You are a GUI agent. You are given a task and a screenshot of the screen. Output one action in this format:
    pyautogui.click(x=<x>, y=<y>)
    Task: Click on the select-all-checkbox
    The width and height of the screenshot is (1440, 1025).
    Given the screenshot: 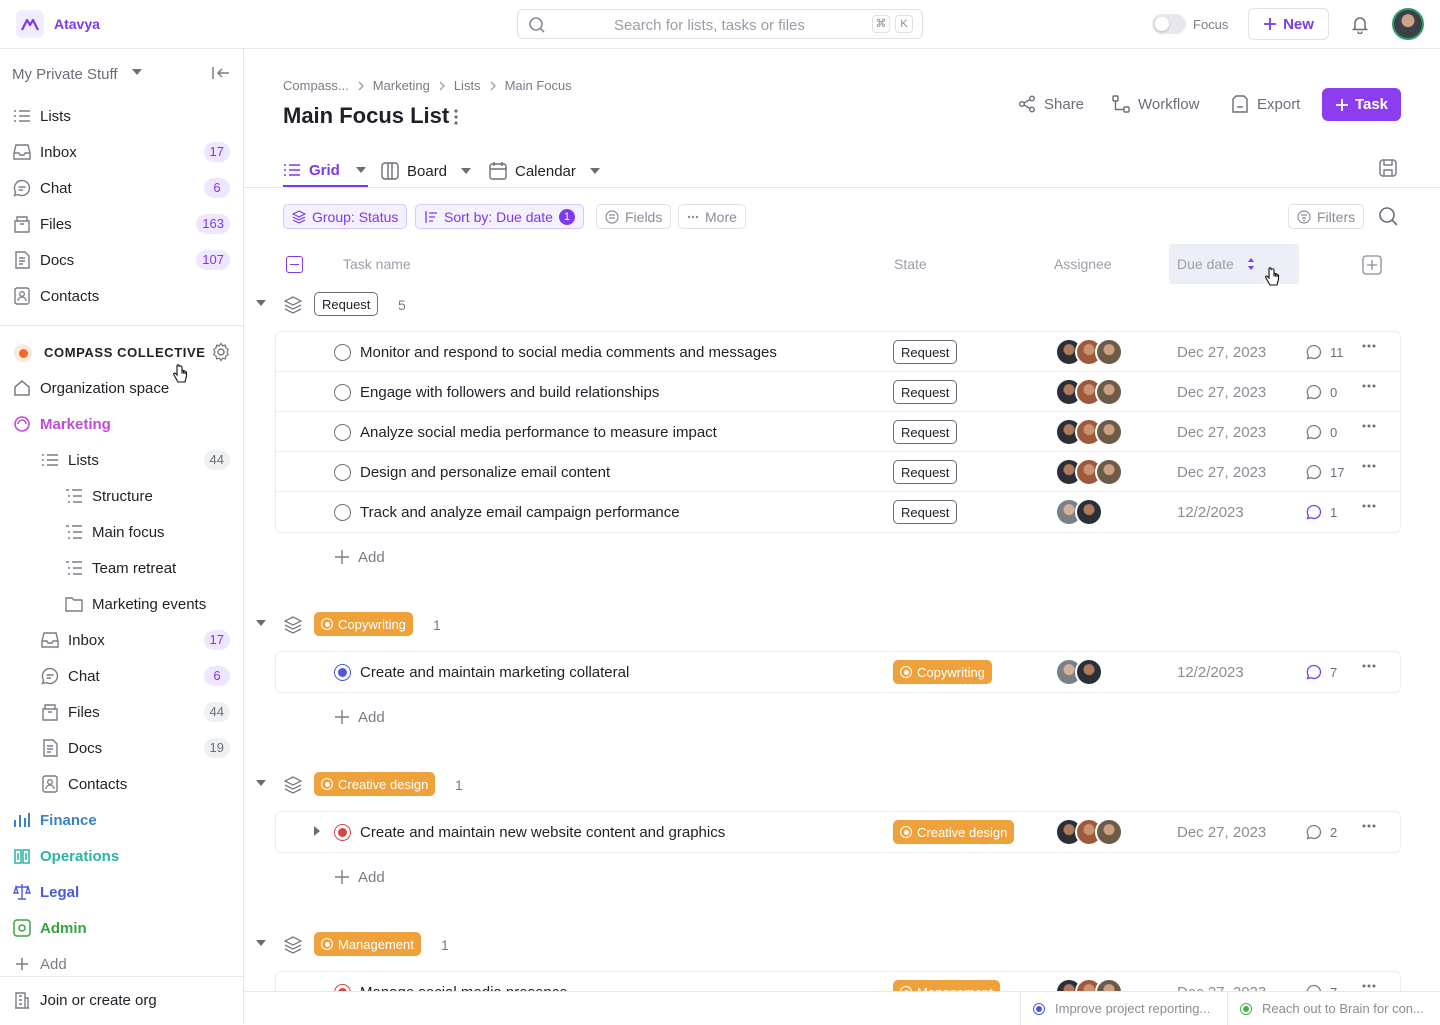 What is the action you would take?
    pyautogui.click(x=294, y=264)
    